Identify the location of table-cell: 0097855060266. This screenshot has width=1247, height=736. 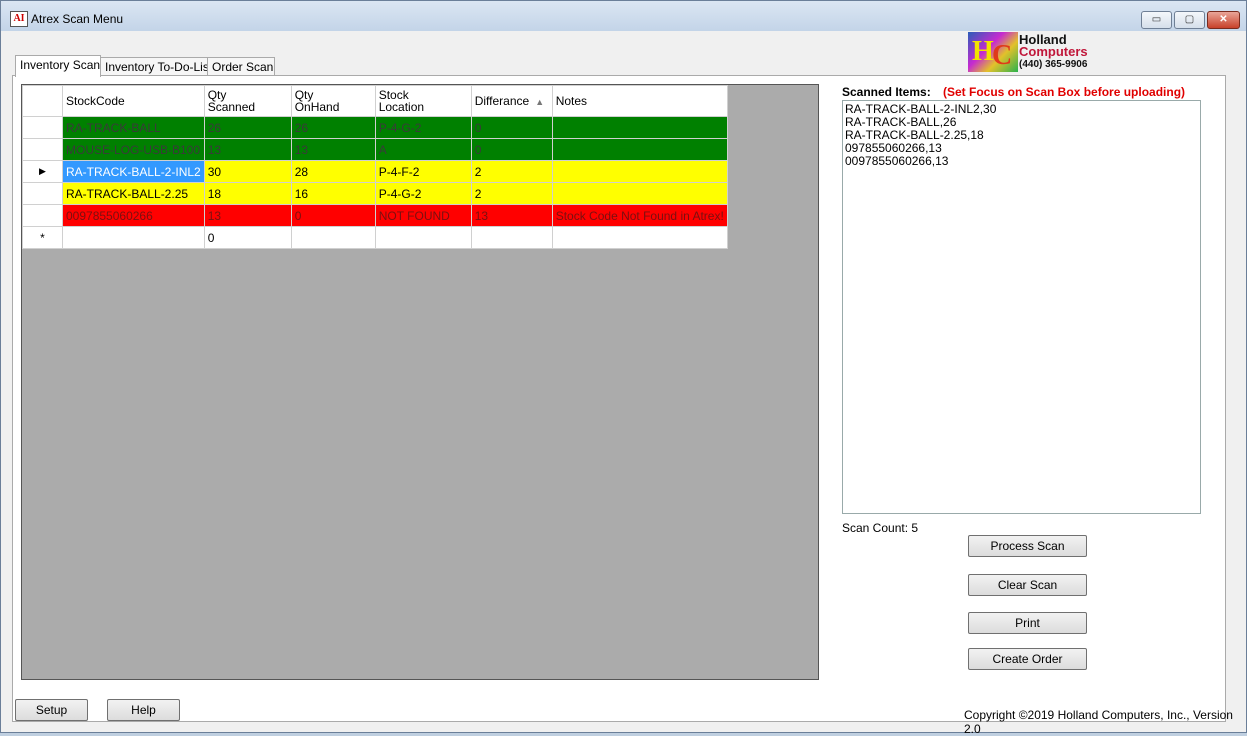
(133, 215).